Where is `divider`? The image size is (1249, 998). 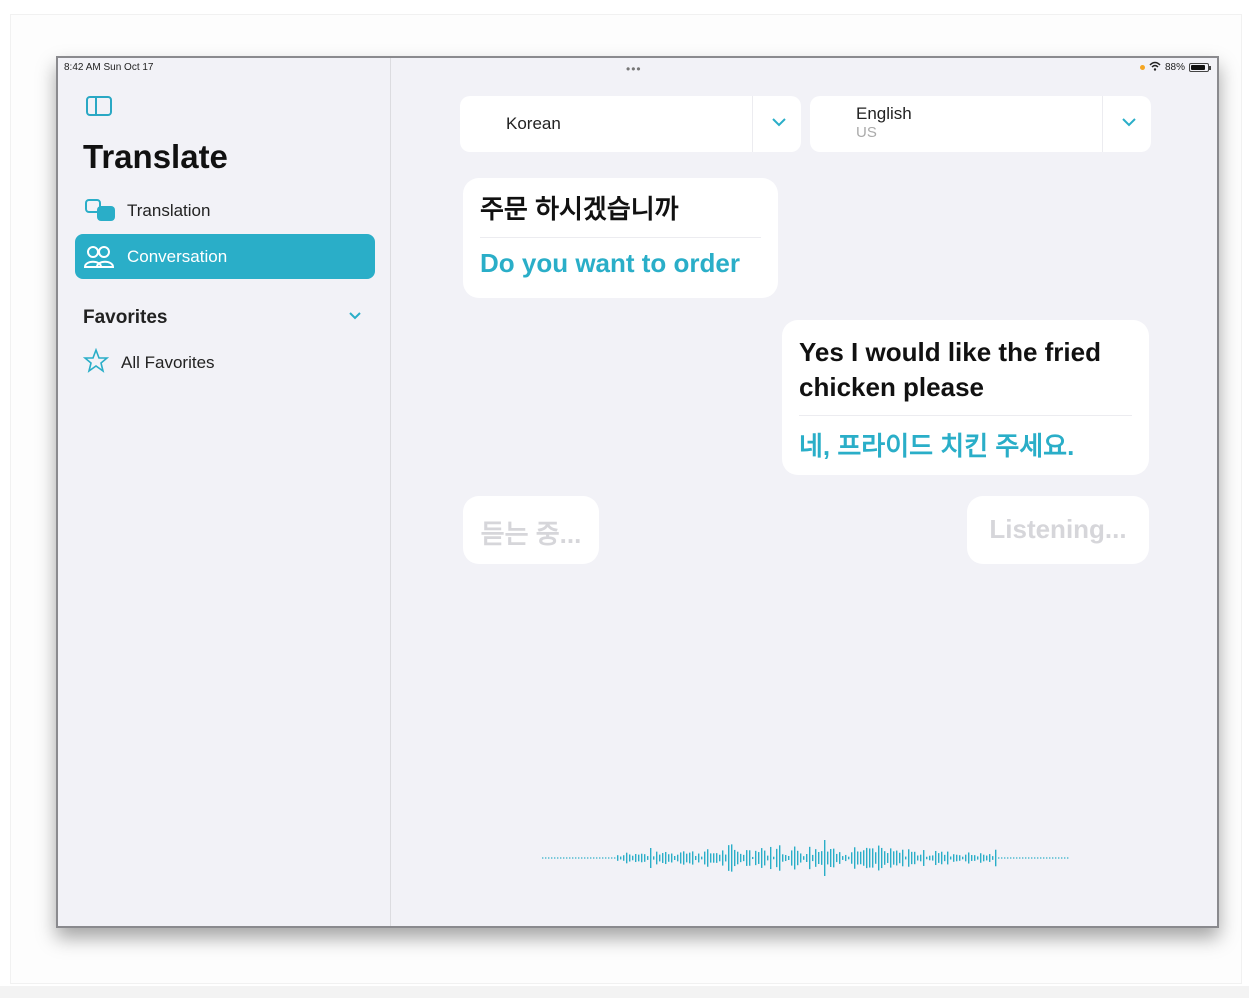 divider is located at coordinates (620, 237).